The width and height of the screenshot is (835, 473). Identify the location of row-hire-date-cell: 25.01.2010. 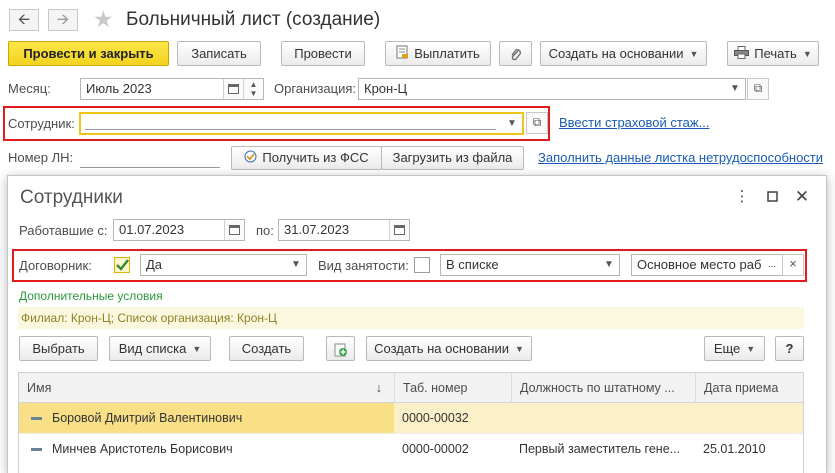
(734, 449).